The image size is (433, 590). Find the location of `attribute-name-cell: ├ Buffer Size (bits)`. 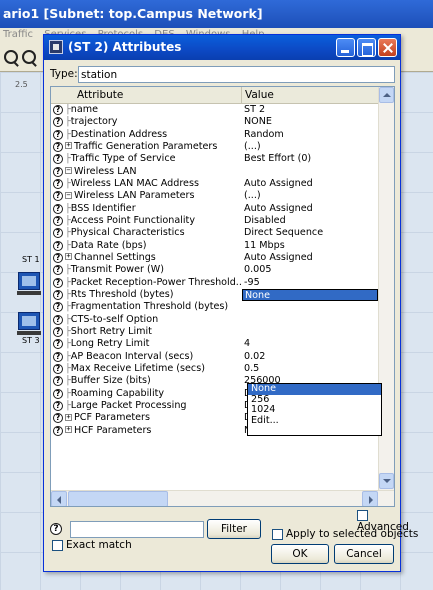

attribute-name-cell: ├ Buffer Size (bits) is located at coordinates (153, 381).